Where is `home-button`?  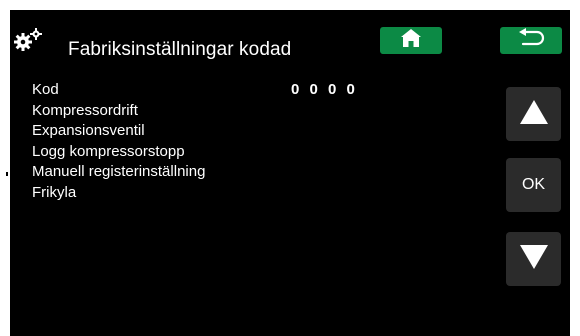
home-button is located at coordinates (411, 40).